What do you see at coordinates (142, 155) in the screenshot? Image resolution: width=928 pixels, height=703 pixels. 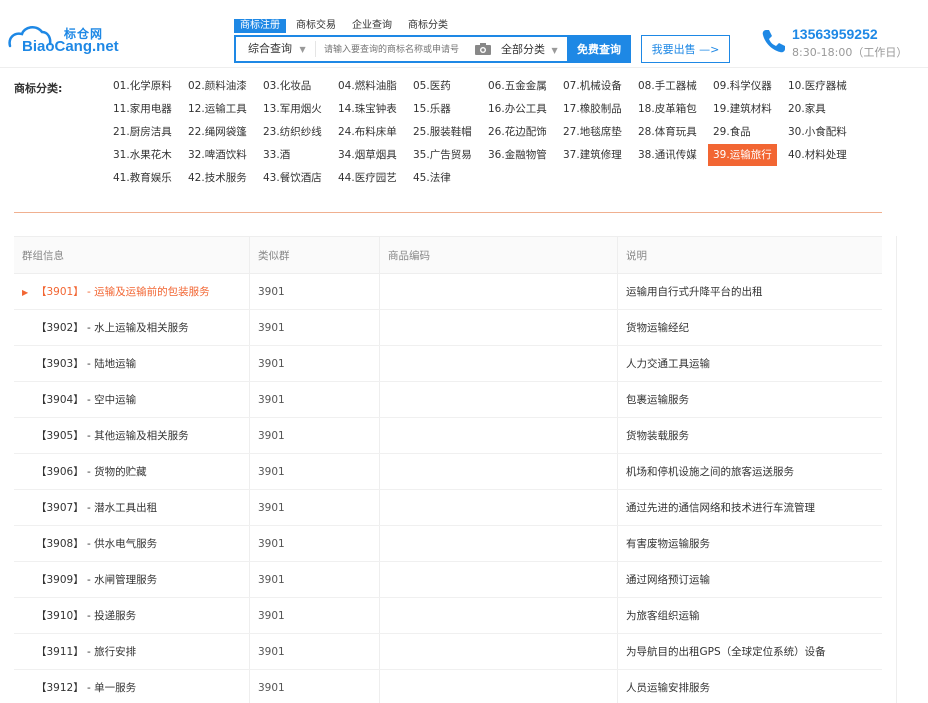 I see `category-item: 31.水果花木` at bounding box center [142, 155].